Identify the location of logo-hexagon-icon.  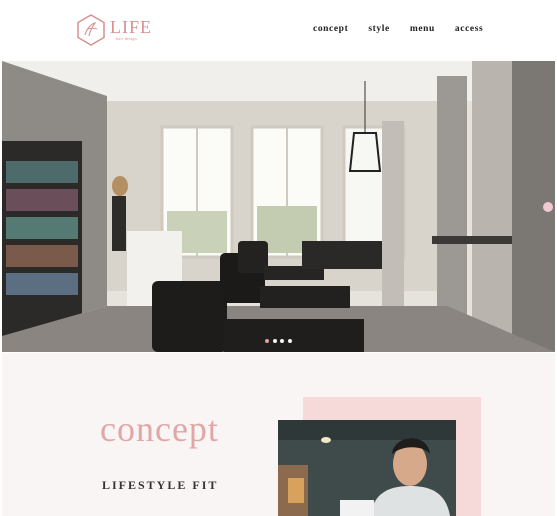
(91, 30).